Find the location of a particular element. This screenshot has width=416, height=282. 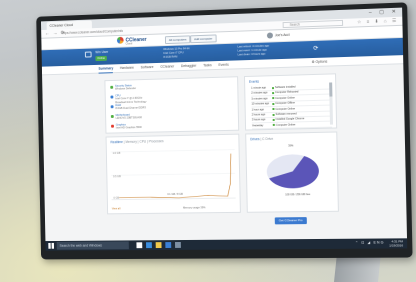

summary-row-text: Security Status Windows Defender is located at coordinates (125, 87).